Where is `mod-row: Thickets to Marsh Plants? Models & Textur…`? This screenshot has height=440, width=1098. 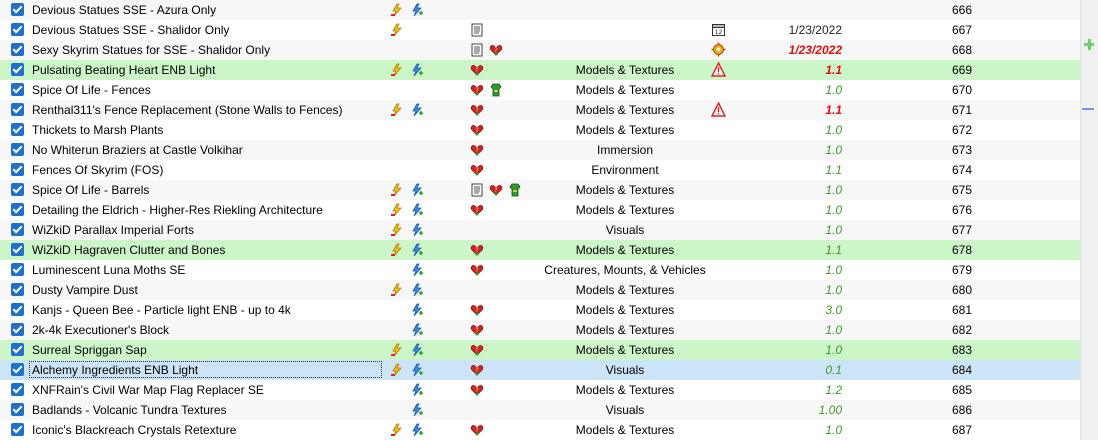
mod-row: Thickets to Marsh Plants? Models & Textur… is located at coordinates (540, 130).